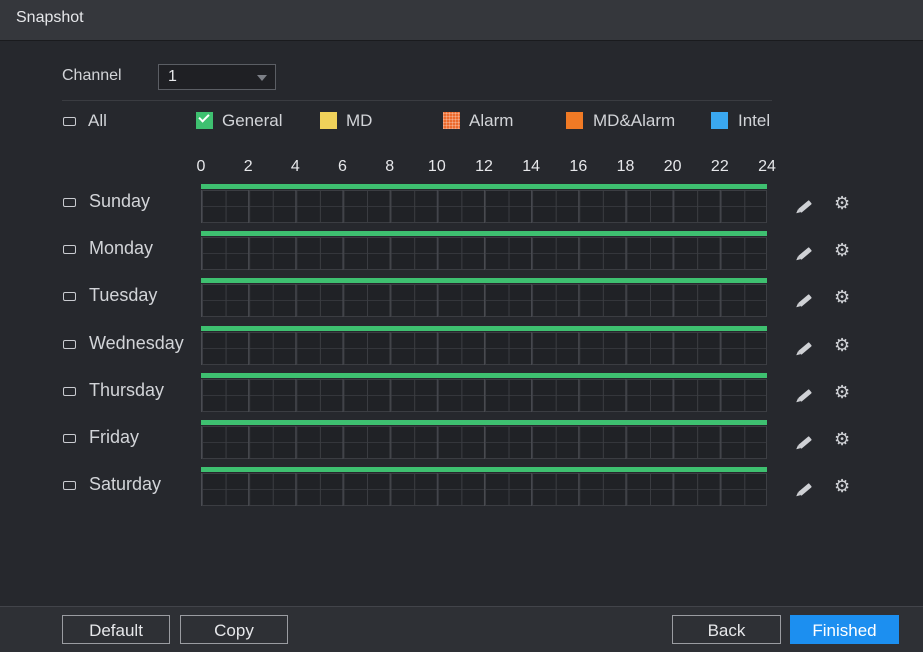 This screenshot has height=652, width=923. What do you see at coordinates (726, 629) in the screenshot?
I see `back-button: Back` at bounding box center [726, 629].